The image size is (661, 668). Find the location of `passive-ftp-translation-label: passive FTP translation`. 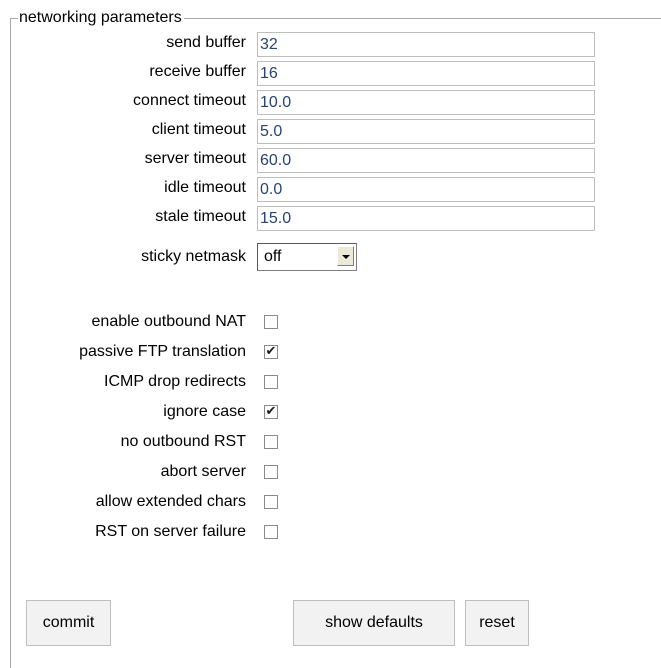

passive-ftp-translation-label: passive FTP translation is located at coordinates (162, 351).